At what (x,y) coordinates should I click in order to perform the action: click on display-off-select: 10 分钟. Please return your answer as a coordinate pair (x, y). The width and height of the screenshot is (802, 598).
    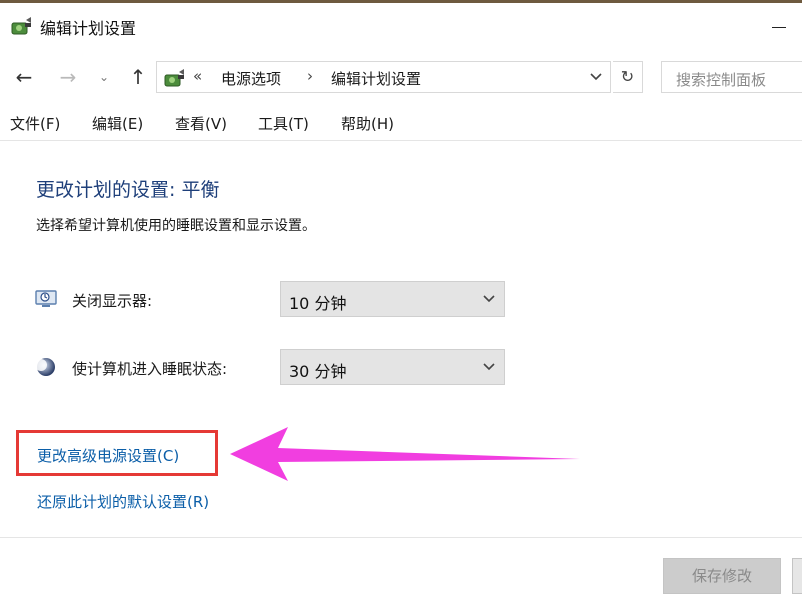
    Looking at the image, I should click on (392, 299).